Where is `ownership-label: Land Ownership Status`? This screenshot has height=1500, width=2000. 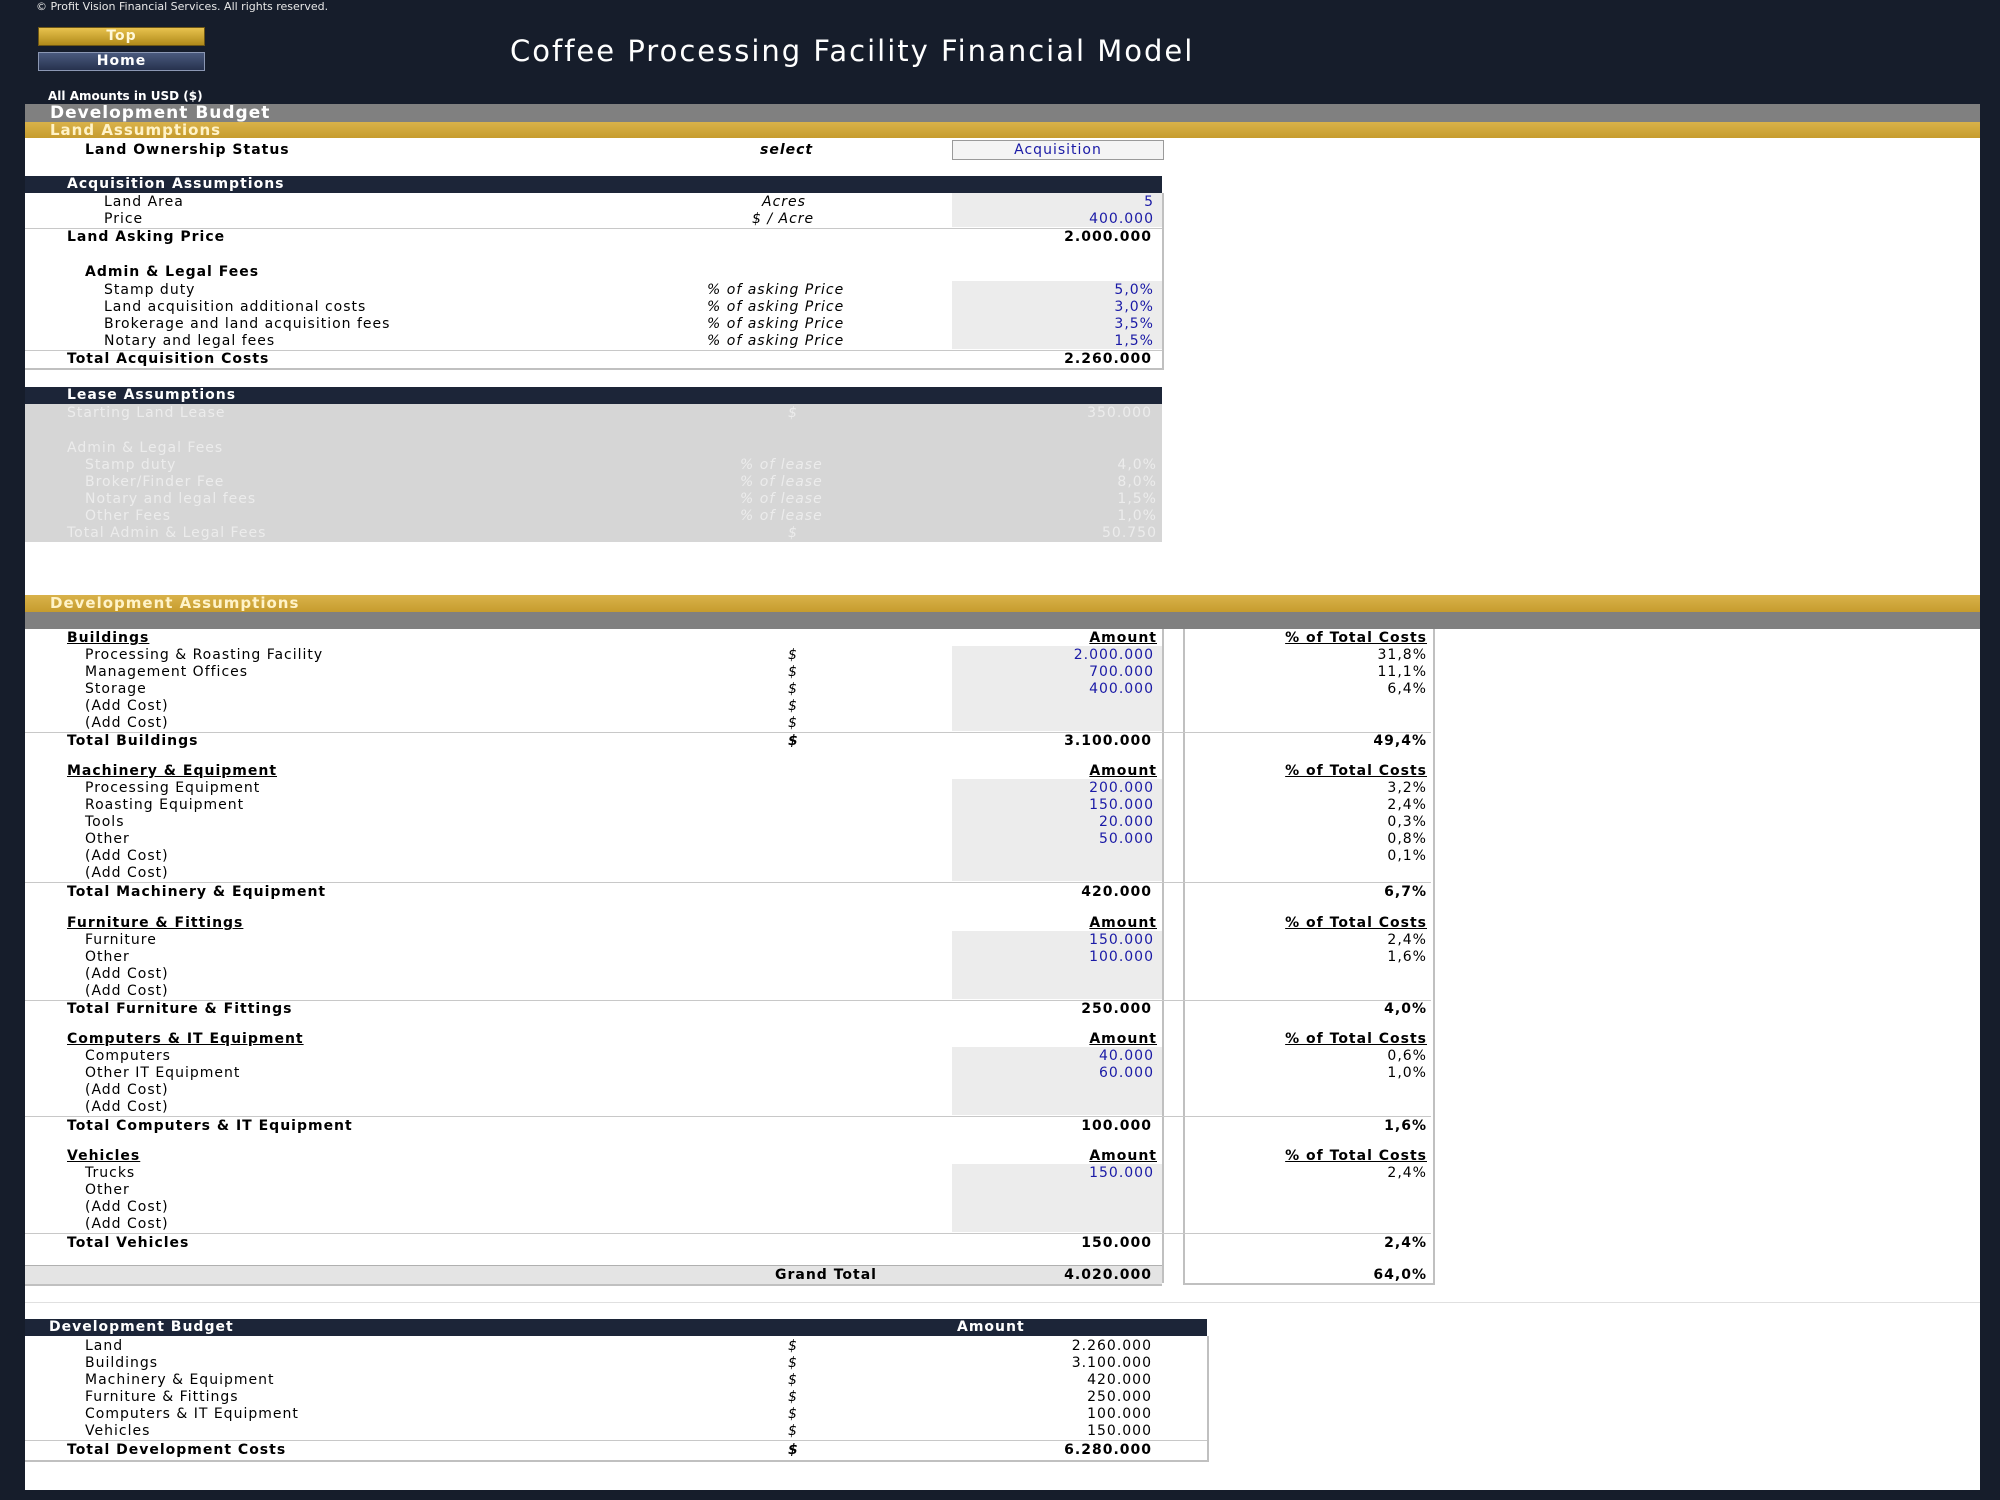 ownership-label: Land Ownership Status is located at coordinates (187, 150).